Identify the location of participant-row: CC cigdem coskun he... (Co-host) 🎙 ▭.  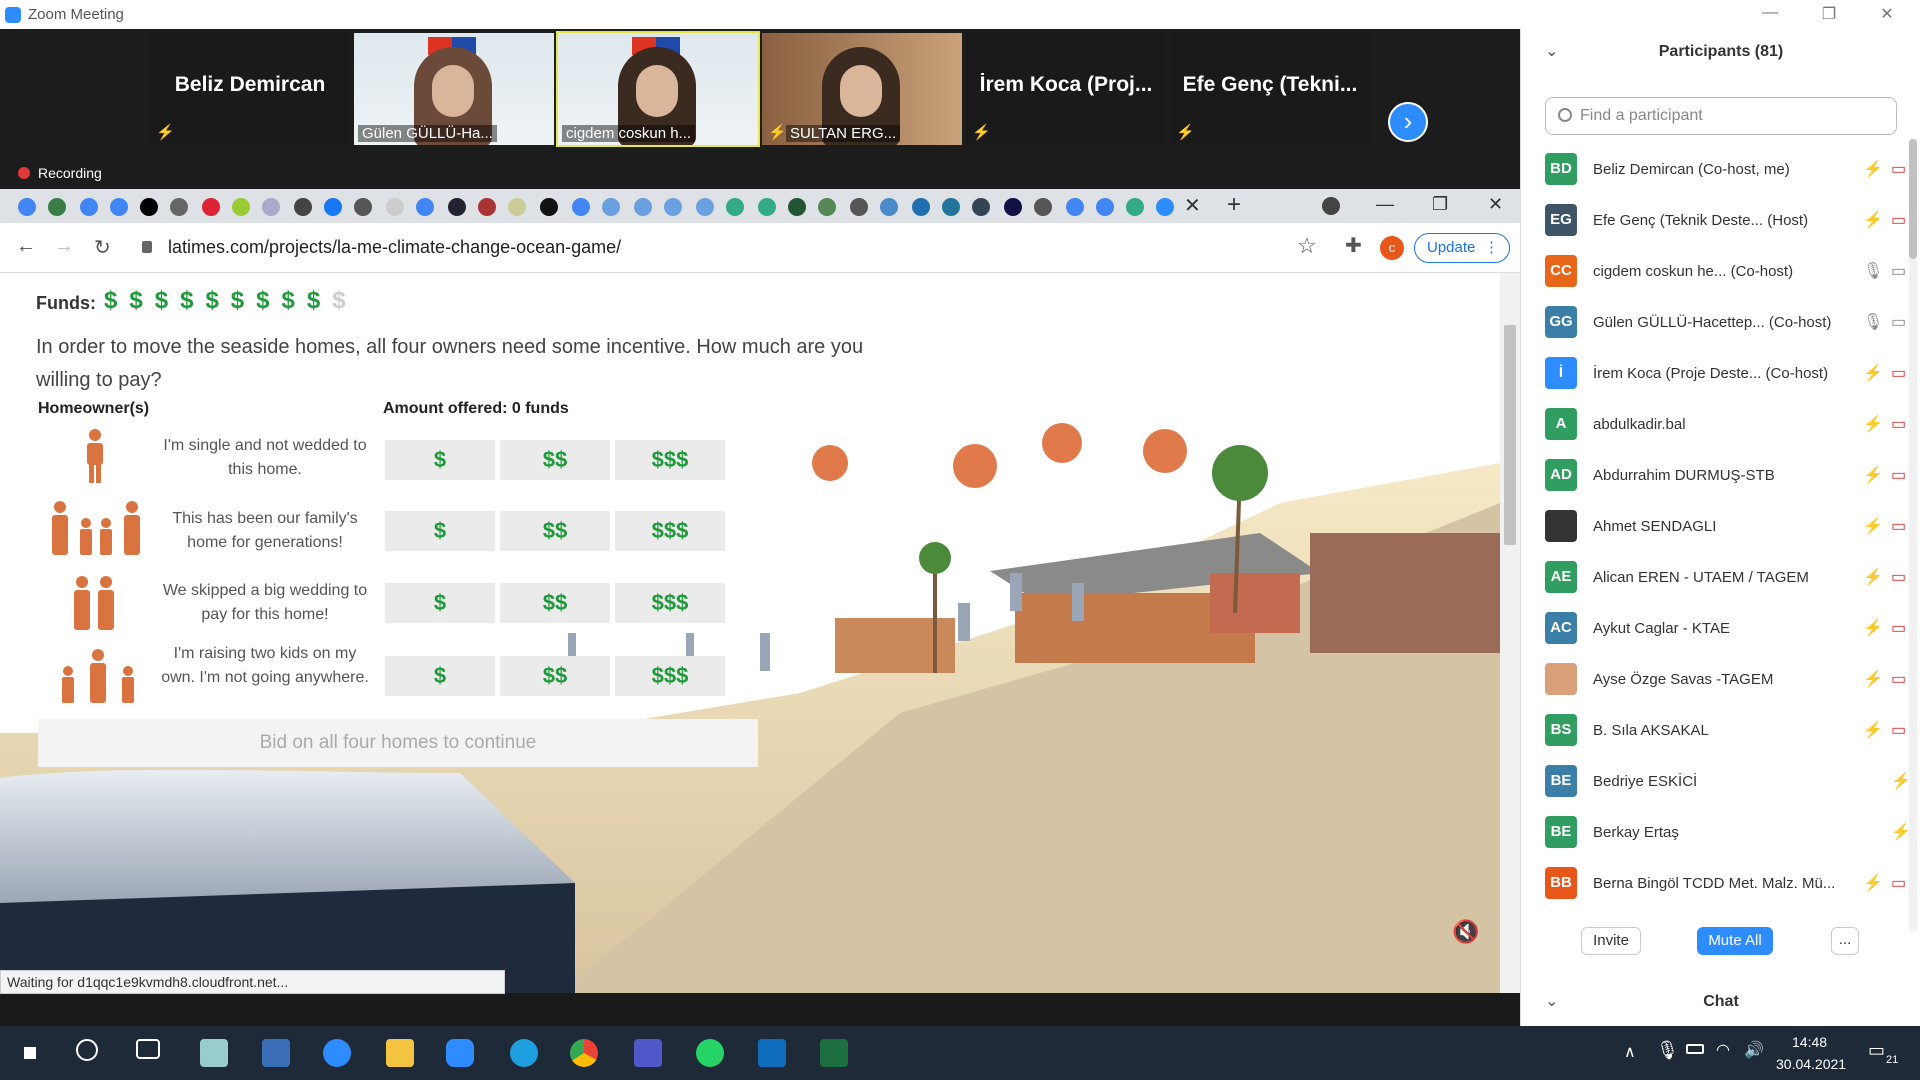
(1730, 274).